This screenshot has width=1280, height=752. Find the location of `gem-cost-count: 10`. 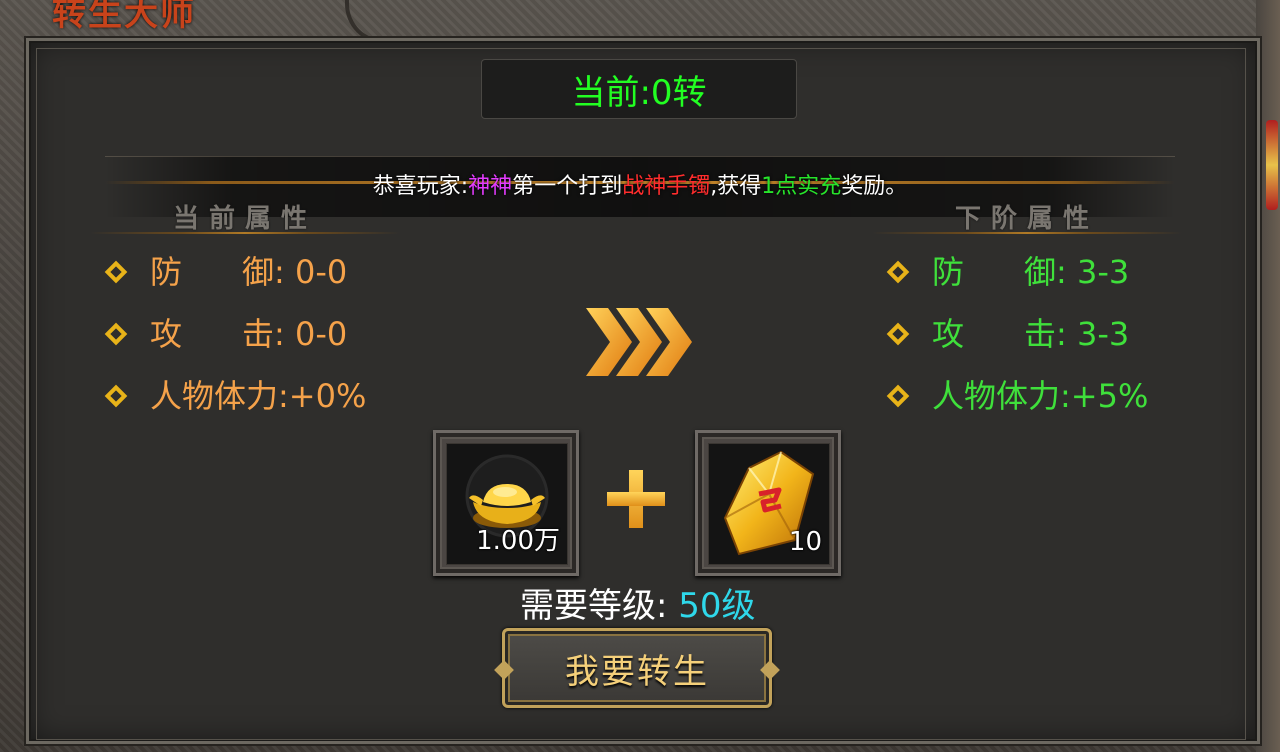

gem-cost-count: 10 is located at coordinates (805, 542).